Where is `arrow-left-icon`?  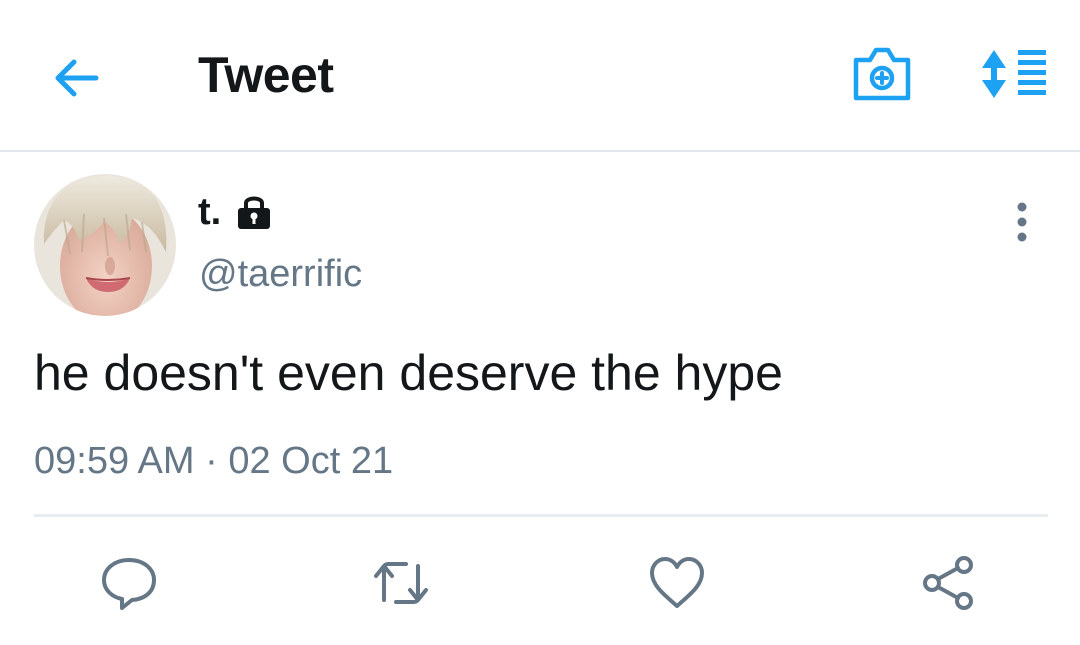
arrow-left-icon is located at coordinates (77, 78).